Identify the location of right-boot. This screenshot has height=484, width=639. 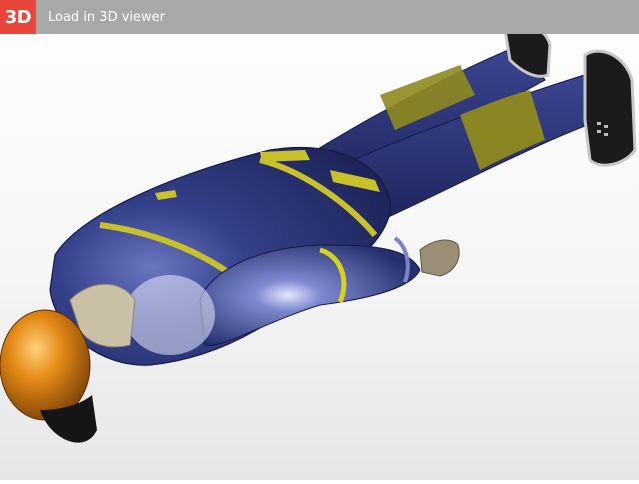
(610, 108).